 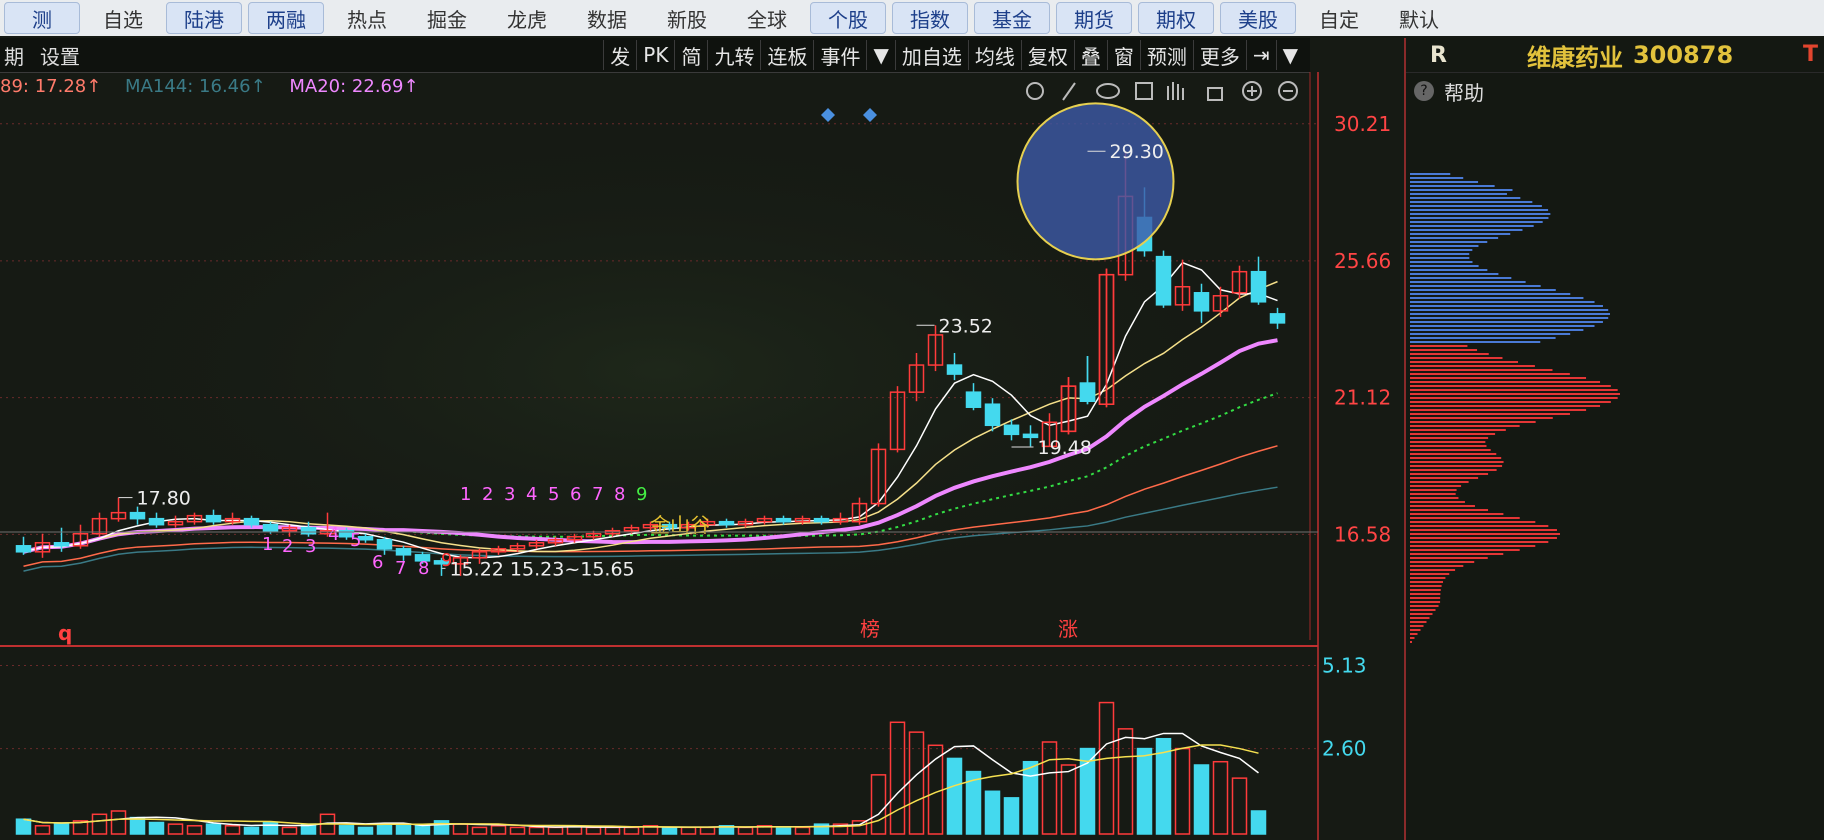 I want to click on zhang-marker: 涨, so click(x=1068, y=629).